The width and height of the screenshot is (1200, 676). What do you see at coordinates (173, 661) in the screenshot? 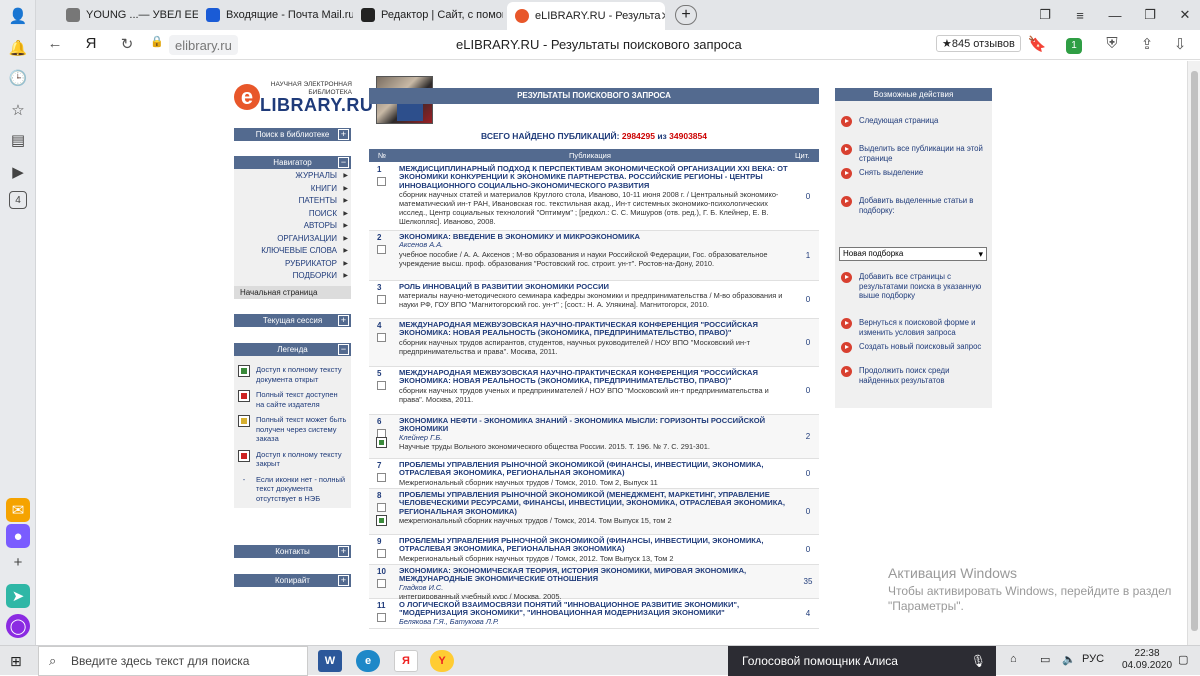
I see `taskbar-search: ⌕ Введите здесь текст для поиска` at bounding box center [173, 661].